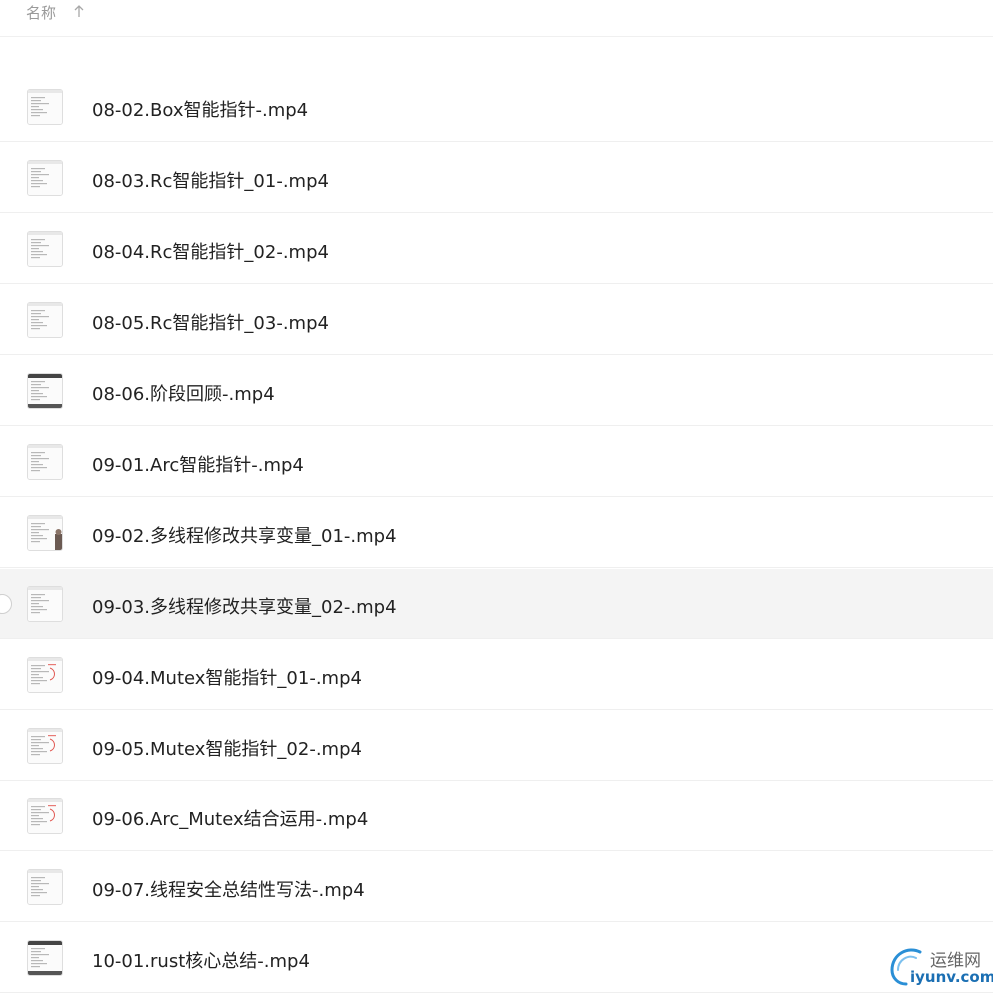 The width and height of the screenshot is (993, 993). What do you see at coordinates (496, 462) in the screenshot?
I see `file-row: 09-01.Arc智能指针-.mp4` at bounding box center [496, 462].